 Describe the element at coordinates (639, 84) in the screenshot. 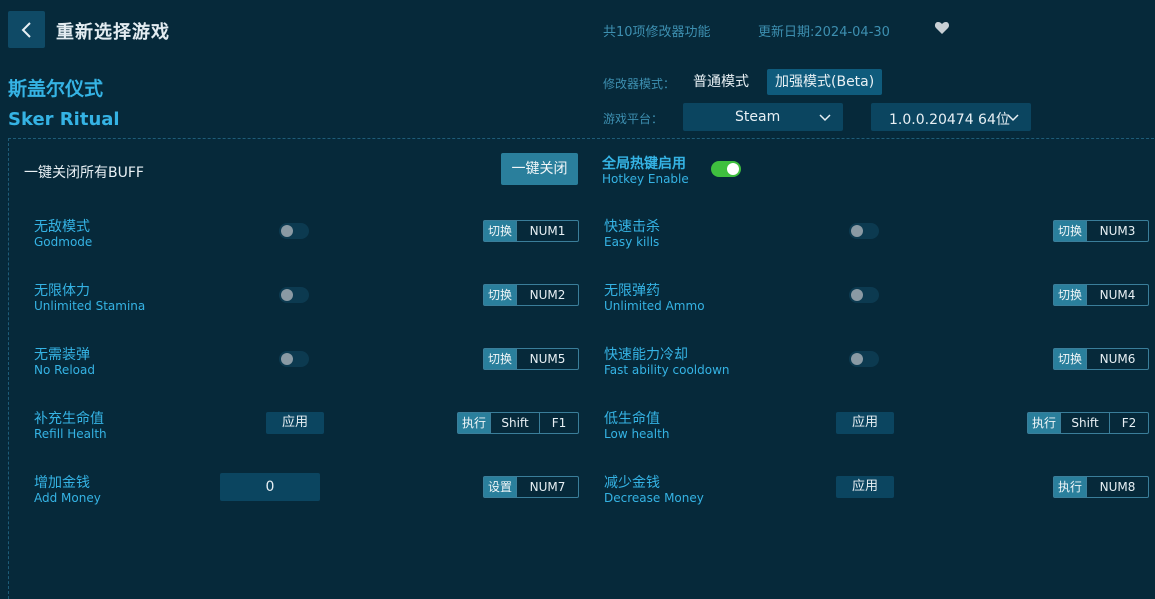

I see `mode-label: 修改器模式：` at that location.